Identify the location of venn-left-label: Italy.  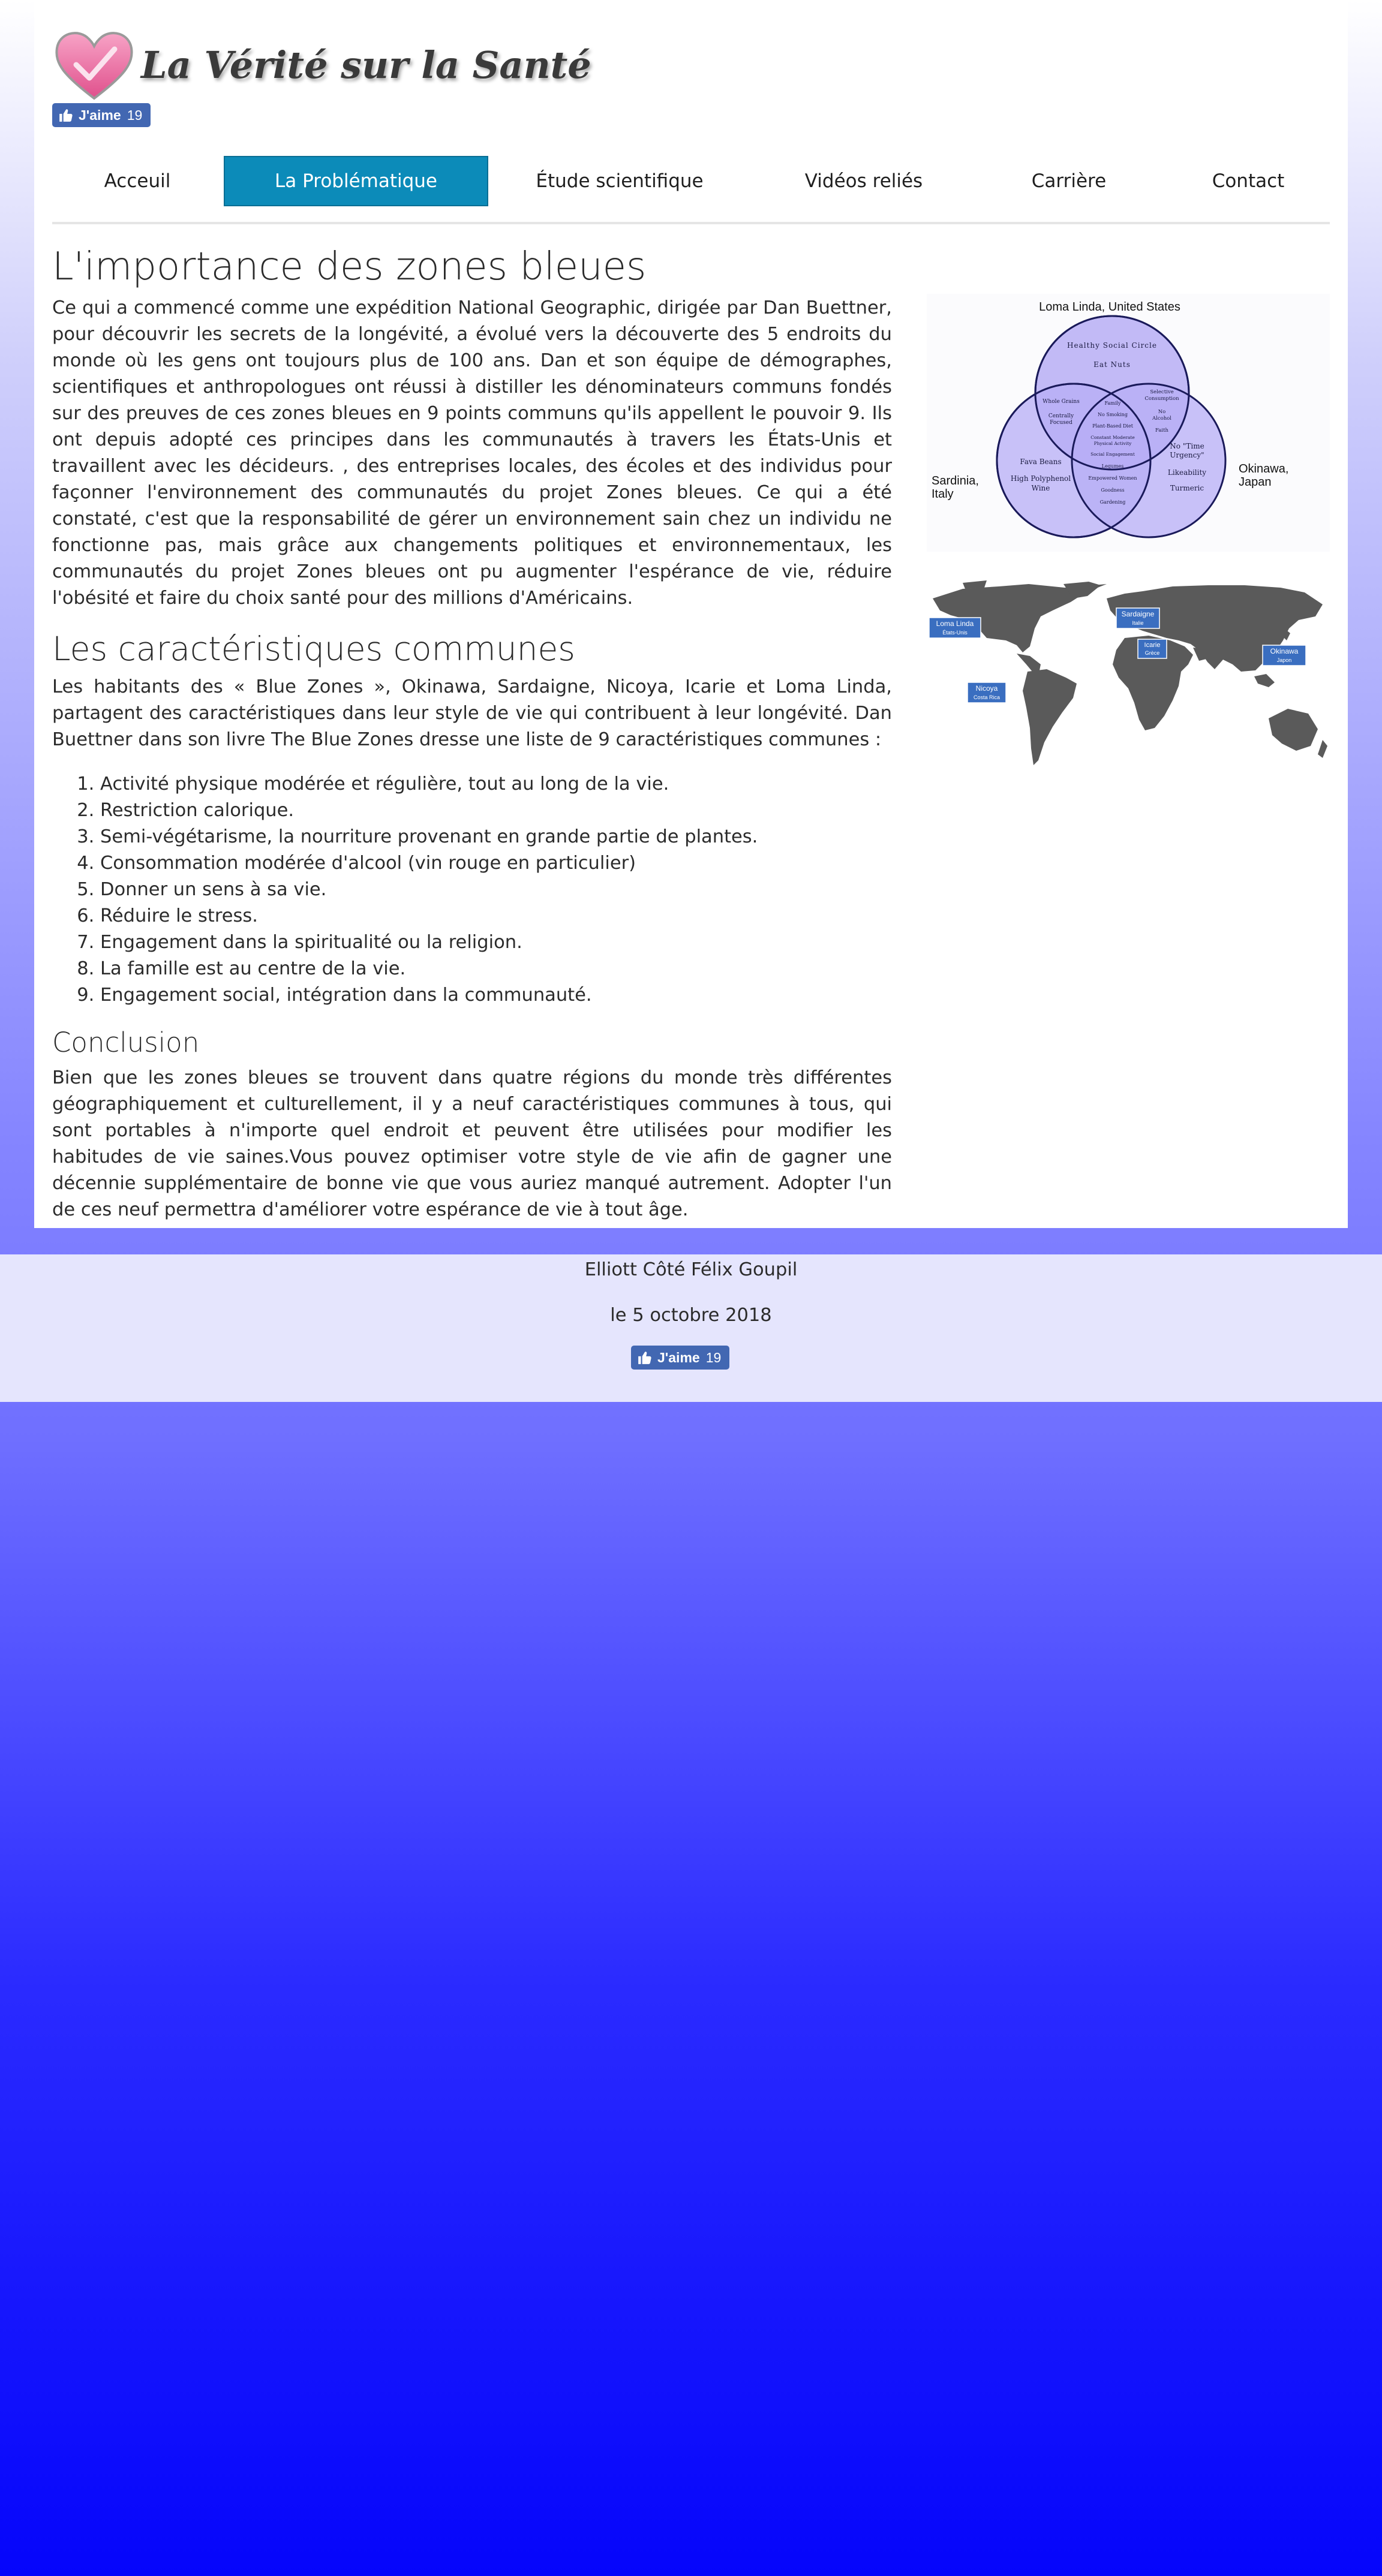
(943, 494).